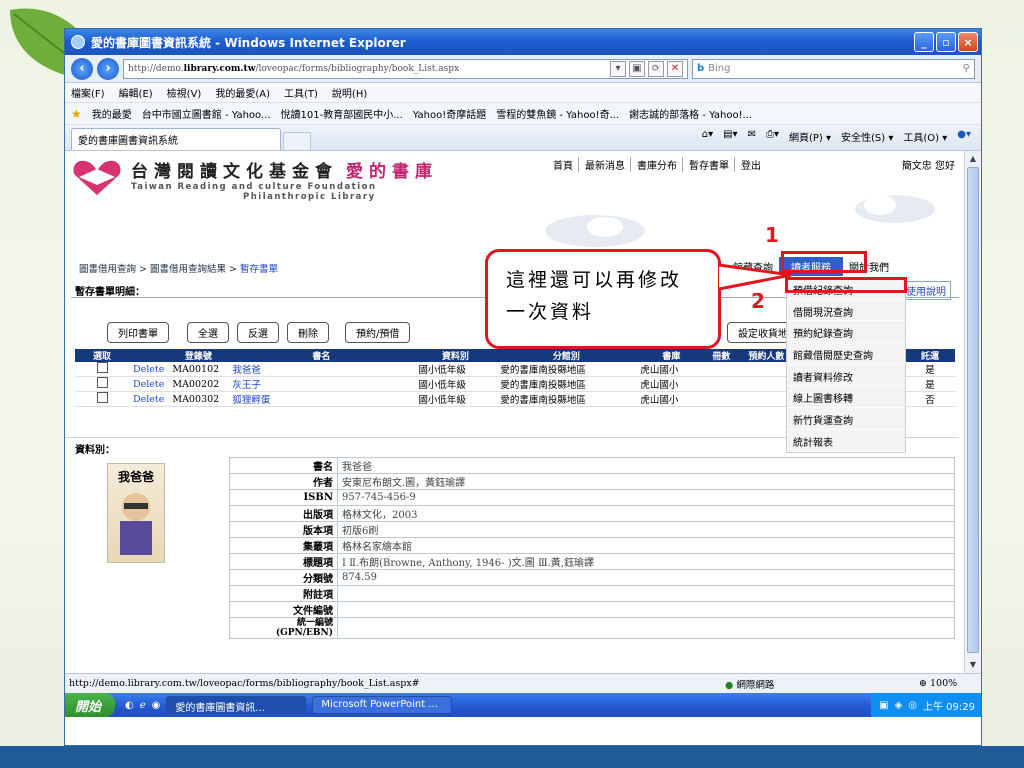 This screenshot has width=1024, height=768. Describe the element at coordinates (156, 705) in the screenshot. I see `media-icon: ◉` at that location.